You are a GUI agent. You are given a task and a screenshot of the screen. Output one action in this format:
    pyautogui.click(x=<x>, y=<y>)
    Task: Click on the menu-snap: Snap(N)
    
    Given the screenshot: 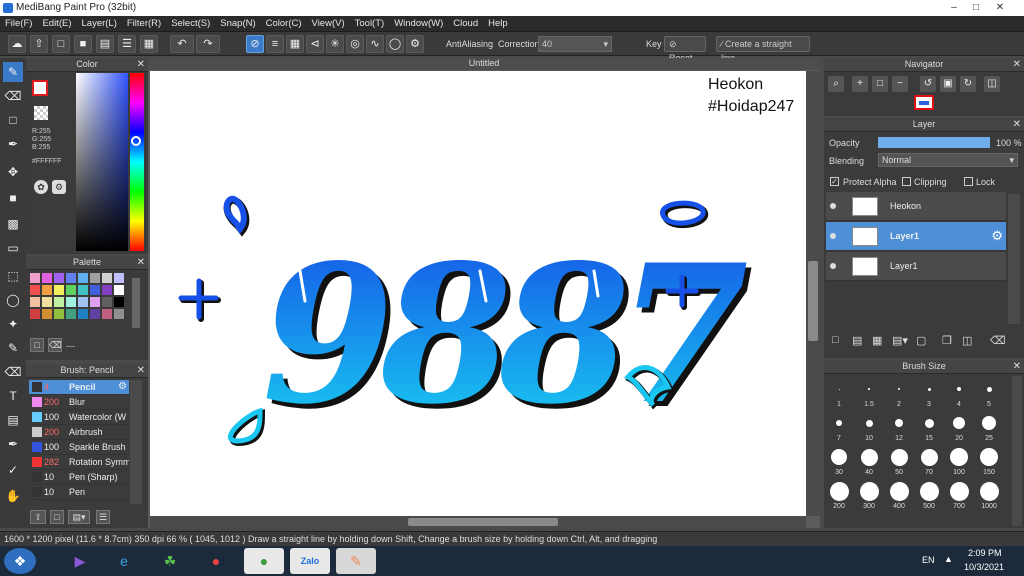 What is the action you would take?
    pyautogui.click(x=237, y=23)
    